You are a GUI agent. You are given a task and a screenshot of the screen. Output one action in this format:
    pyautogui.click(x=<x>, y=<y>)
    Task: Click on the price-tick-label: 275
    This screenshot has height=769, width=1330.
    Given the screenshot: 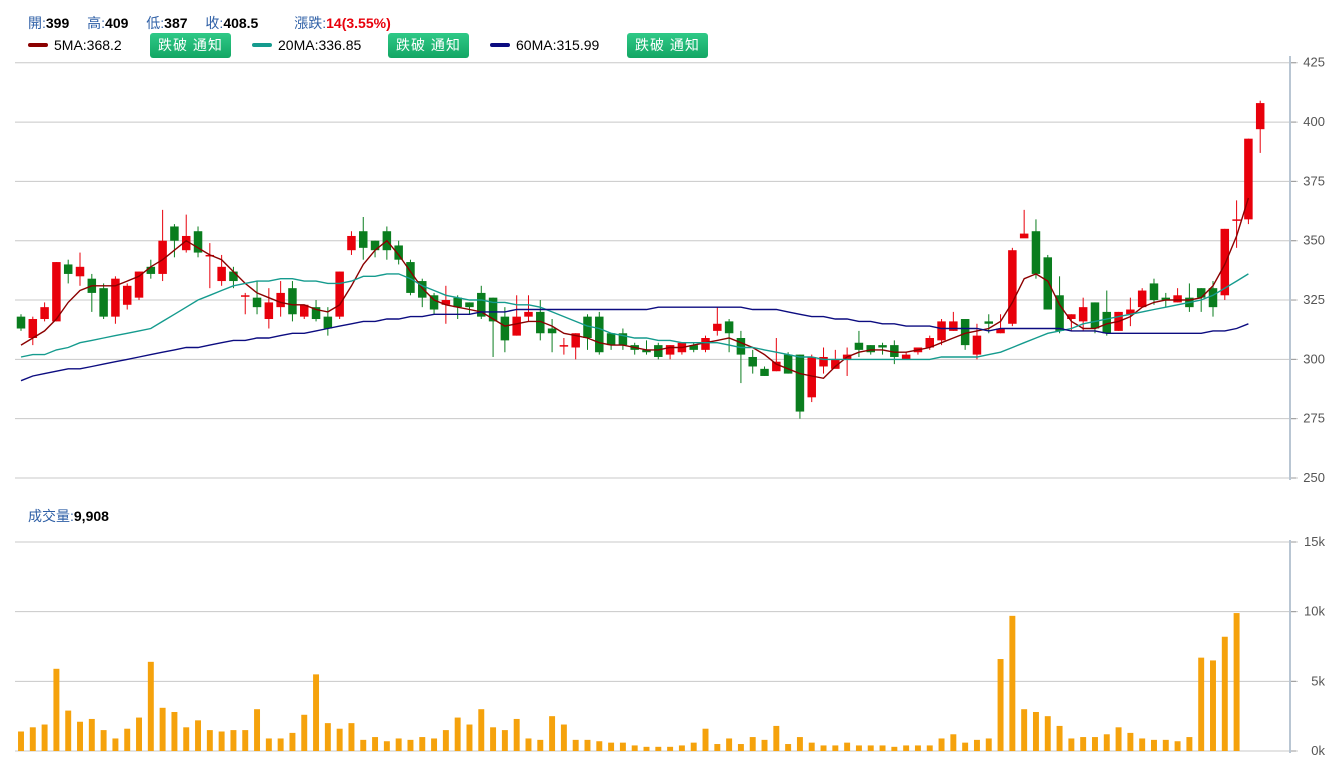 What is the action you would take?
    pyautogui.click(x=1314, y=418)
    